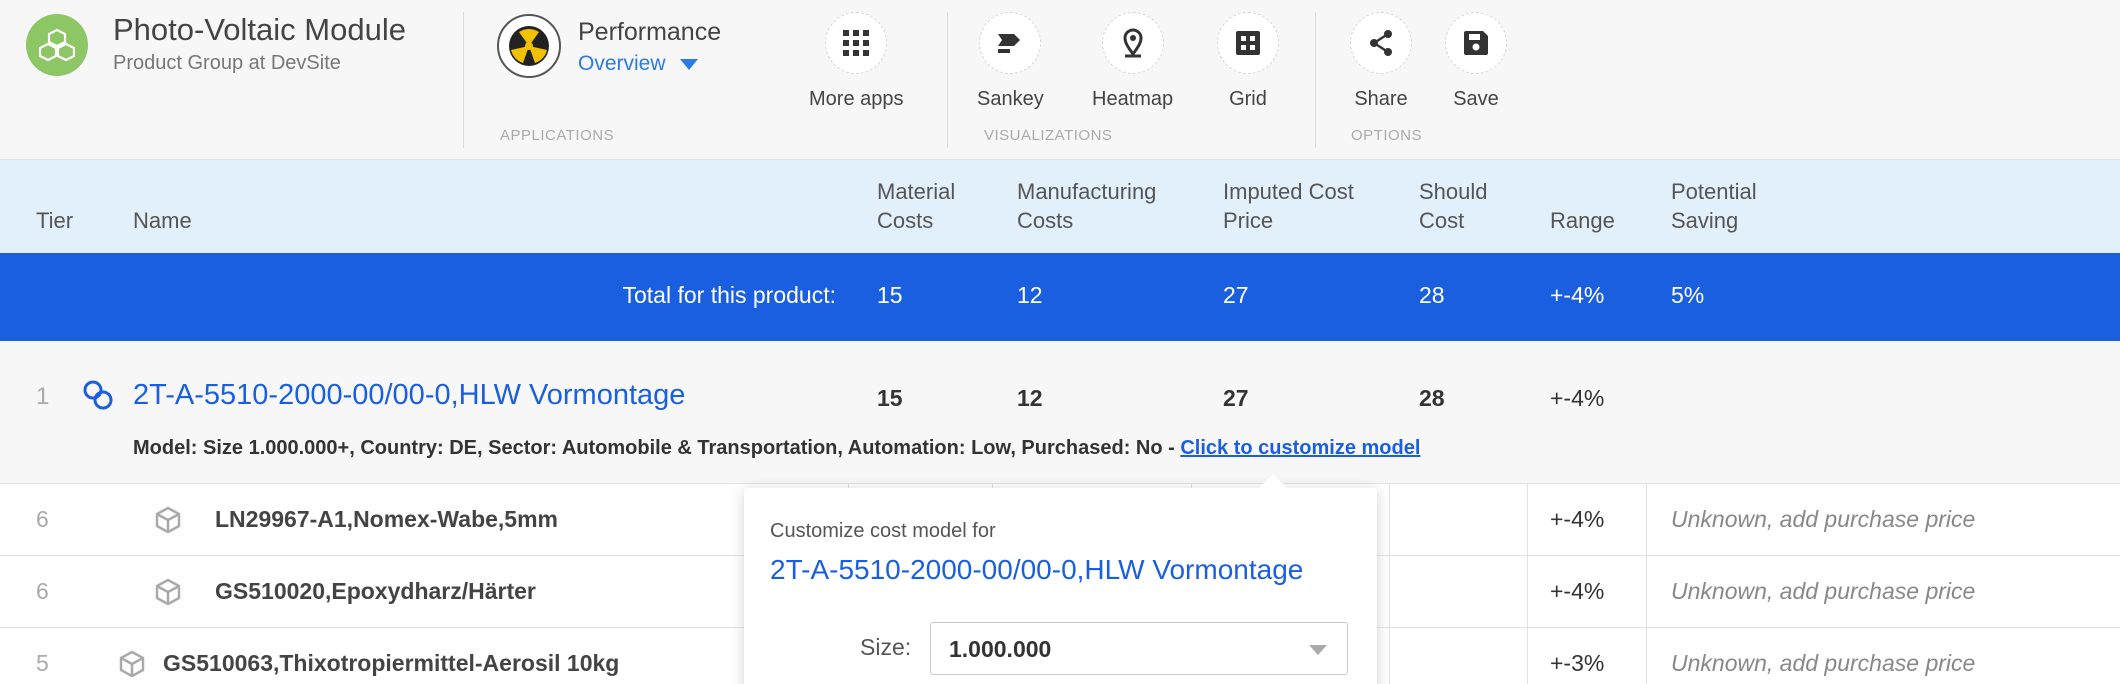 The image size is (2120, 684). I want to click on applications-group-label: APPLICATIONS, so click(557, 135).